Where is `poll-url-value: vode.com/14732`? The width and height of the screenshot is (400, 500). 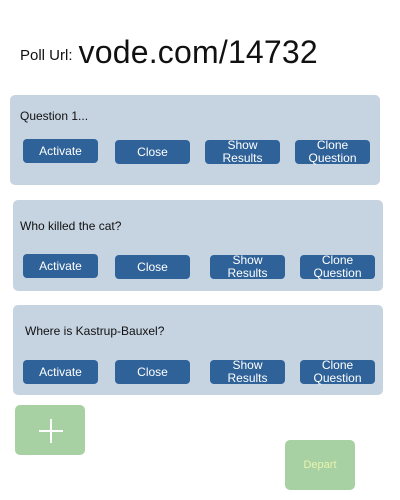
poll-url-value: vode.com/14732 is located at coordinates (198, 51).